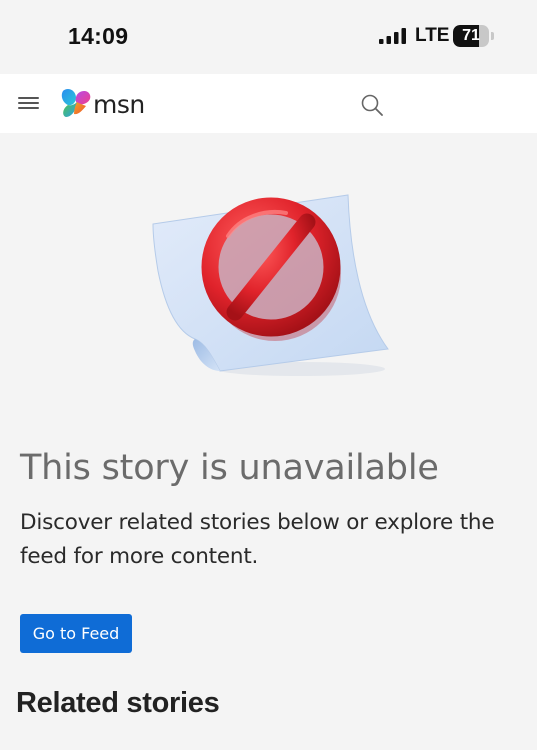  Describe the element at coordinates (229, 468) in the screenshot. I see `unavailable-title: This story is unavailable` at that location.